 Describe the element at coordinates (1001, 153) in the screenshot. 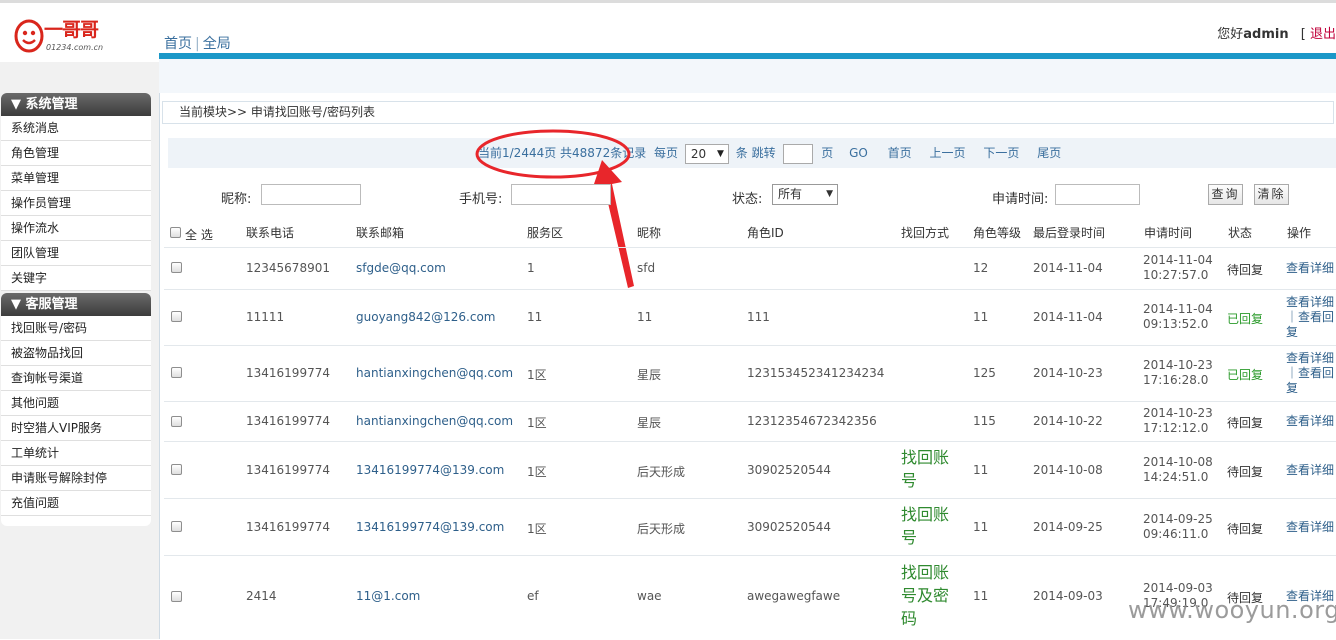

I see `next-page-link: 下一页` at that location.